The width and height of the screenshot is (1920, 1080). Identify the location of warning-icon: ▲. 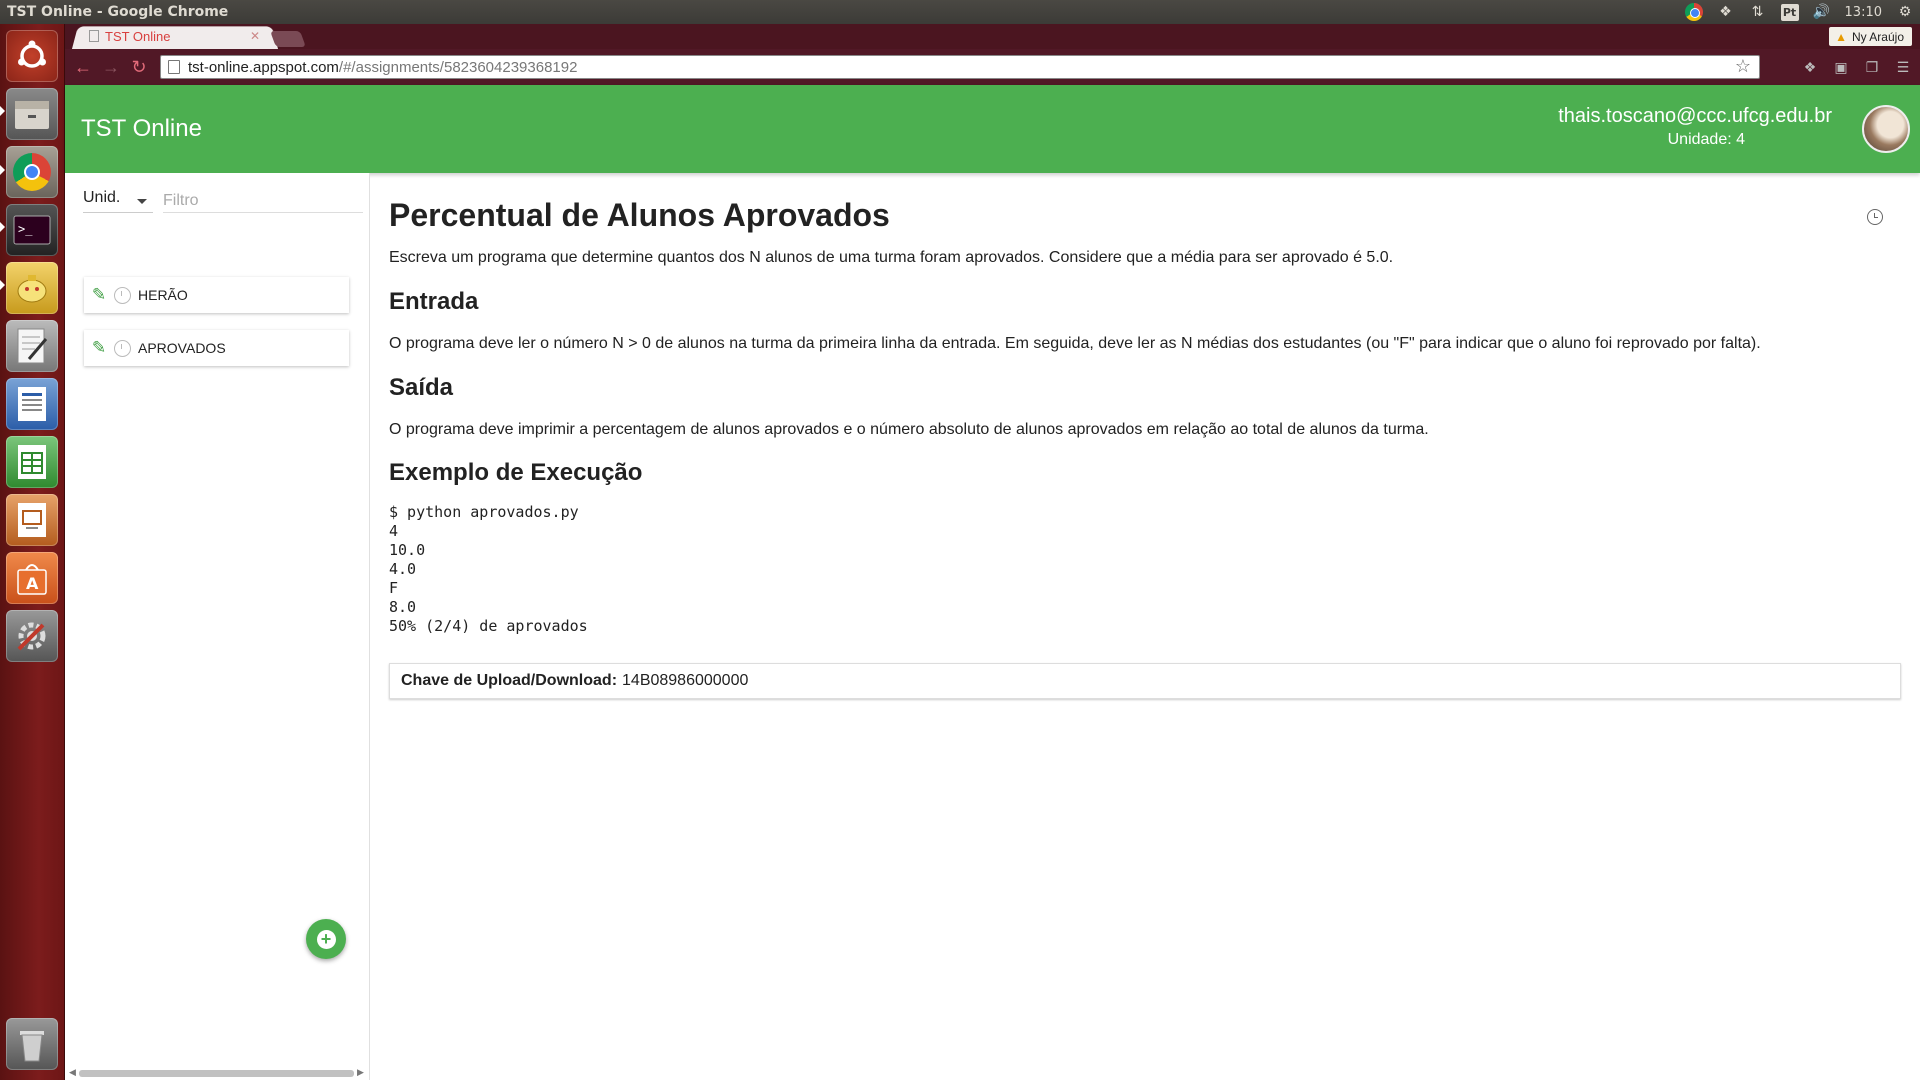
(1841, 36).